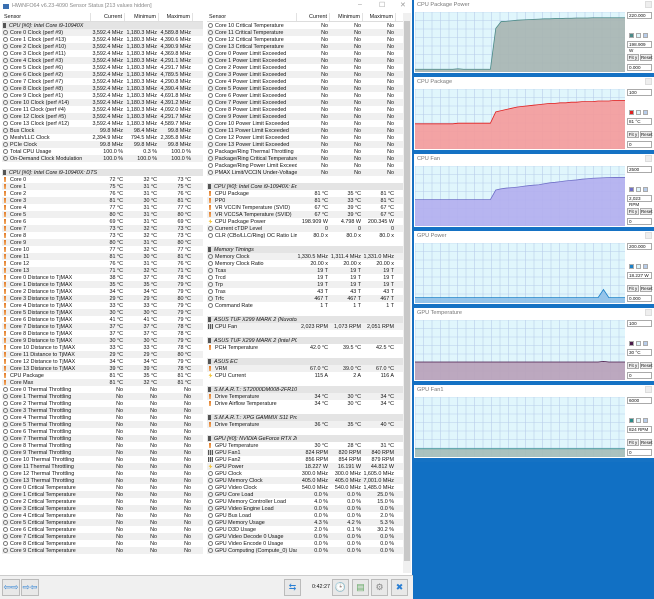 The image size is (654, 599). What do you see at coordinates (305, 88) in the screenshot?
I see `table-row: Core 5 Power Limit Exceeded No No No` at bounding box center [305, 88].